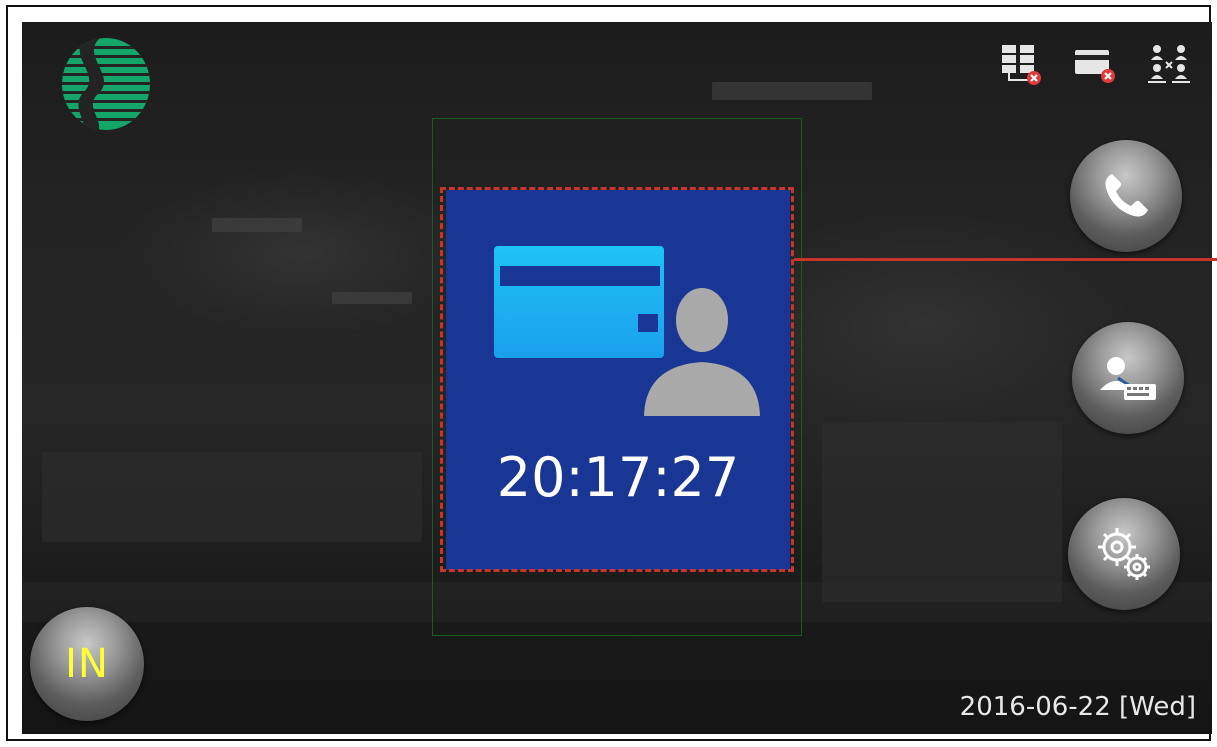 The image size is (1217, 747). I want to click on attendance-state-label: IN, so click(87, 664).